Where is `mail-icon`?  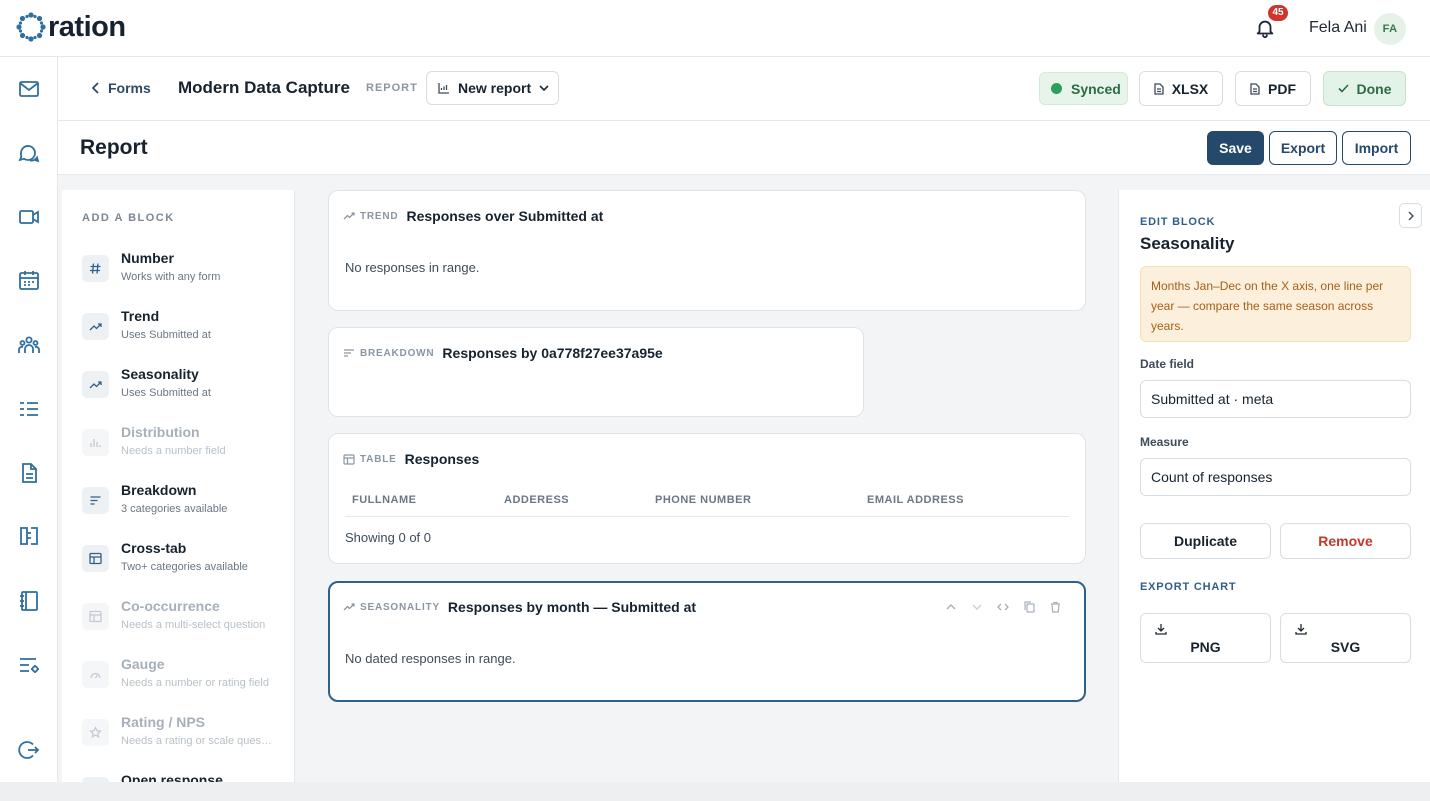 mail-icon is located at coordinates (29, 89).